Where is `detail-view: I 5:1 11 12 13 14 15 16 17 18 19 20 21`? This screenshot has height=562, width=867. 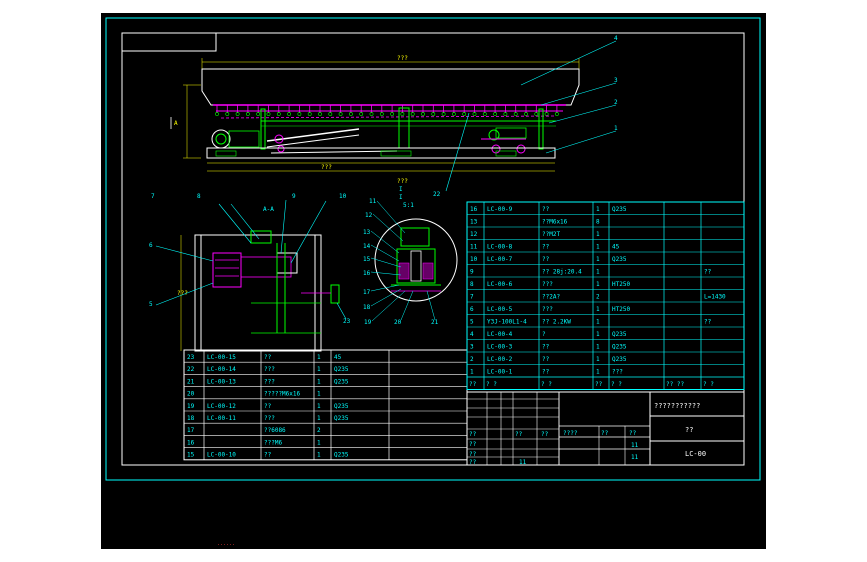
detail-view: I 5:1 11 12 13 14 15 16 17 18 19 20 21 is located at coordinates (410, 260).